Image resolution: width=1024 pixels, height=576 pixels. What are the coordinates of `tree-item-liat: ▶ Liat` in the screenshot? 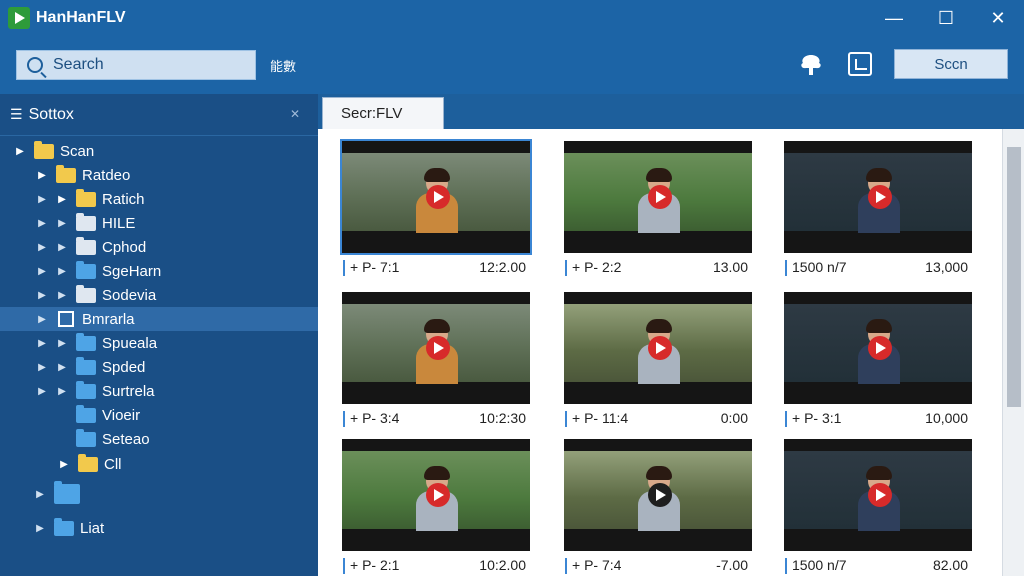 It's located at (159, 528).